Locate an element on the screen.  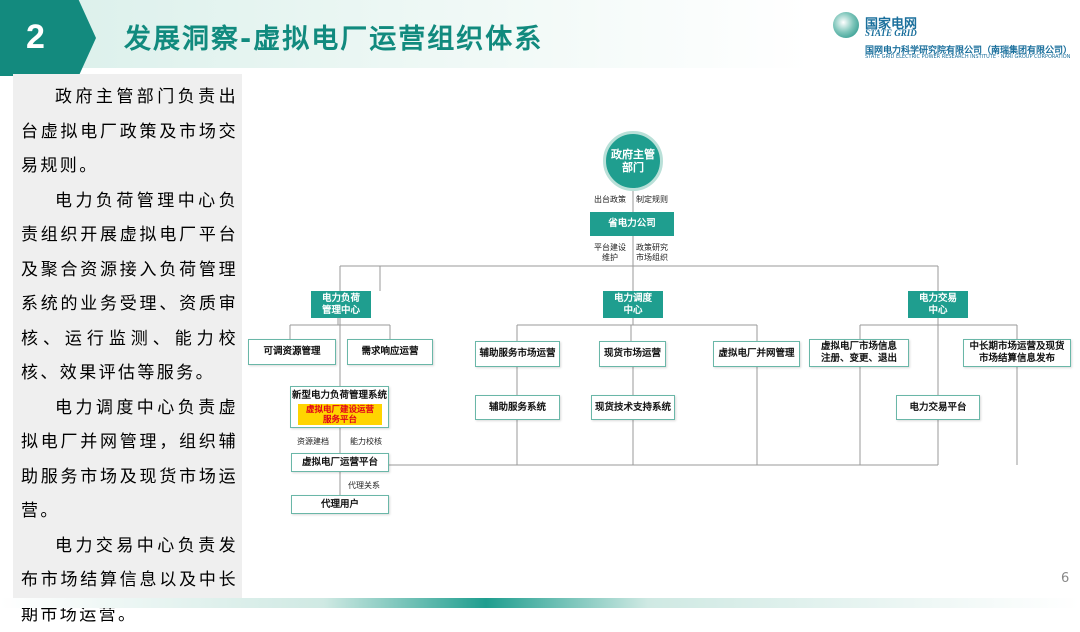
footer-accent is located at coordinates (540, 603).